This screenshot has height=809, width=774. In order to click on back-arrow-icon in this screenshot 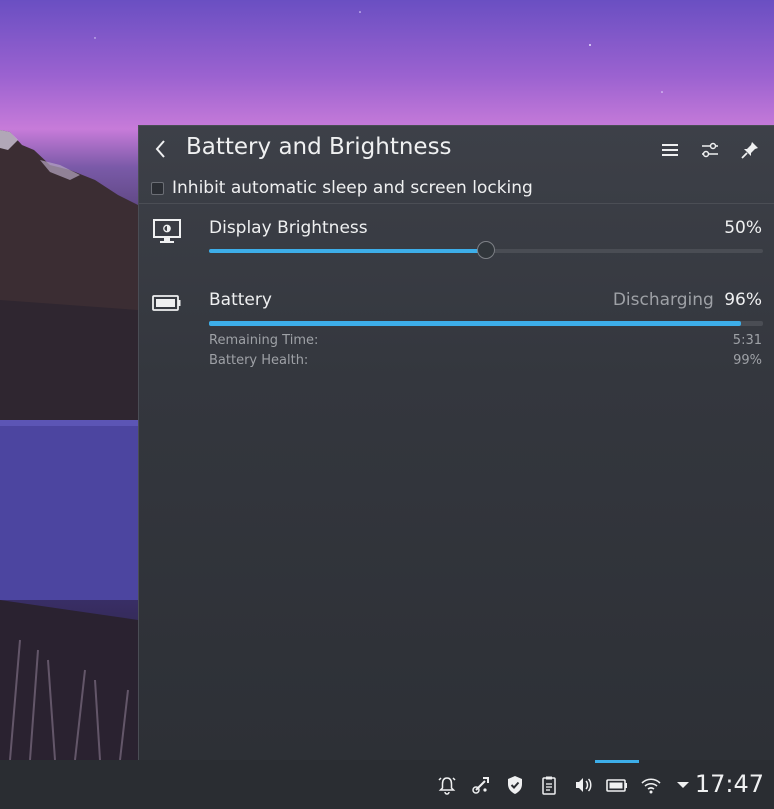, I will do `click(160, 149)`.